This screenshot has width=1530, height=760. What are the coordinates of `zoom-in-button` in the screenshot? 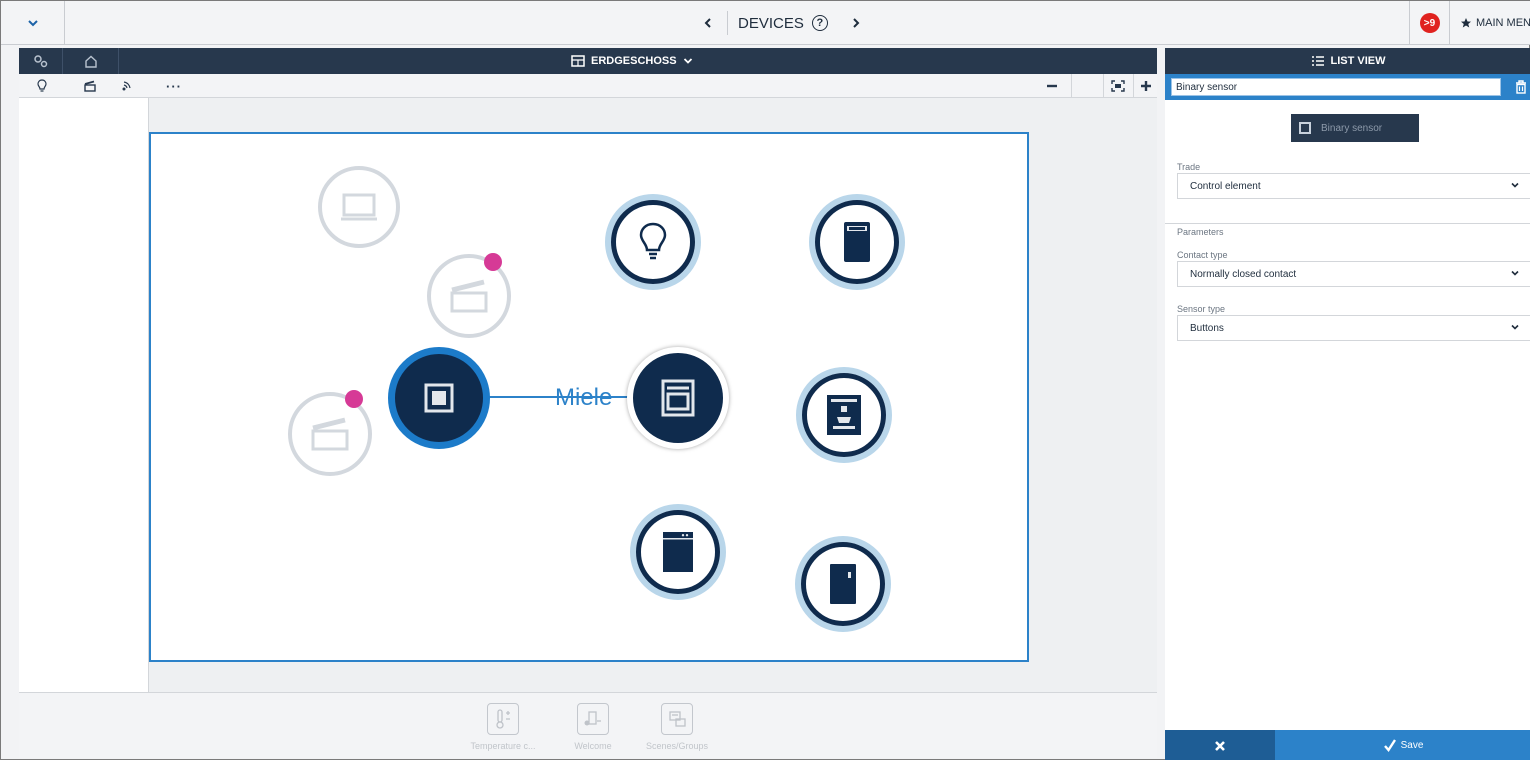 It's located at (1146, 86).